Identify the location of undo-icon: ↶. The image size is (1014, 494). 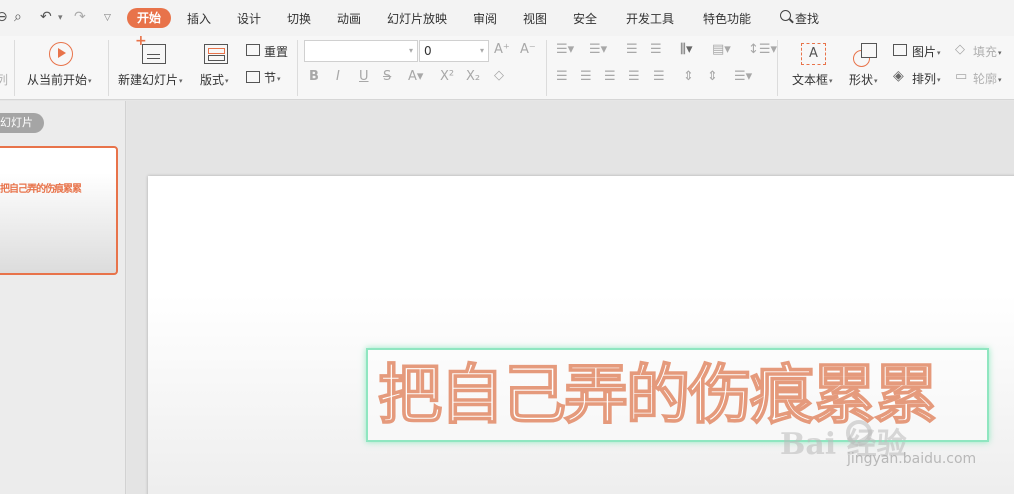
(46, 17).